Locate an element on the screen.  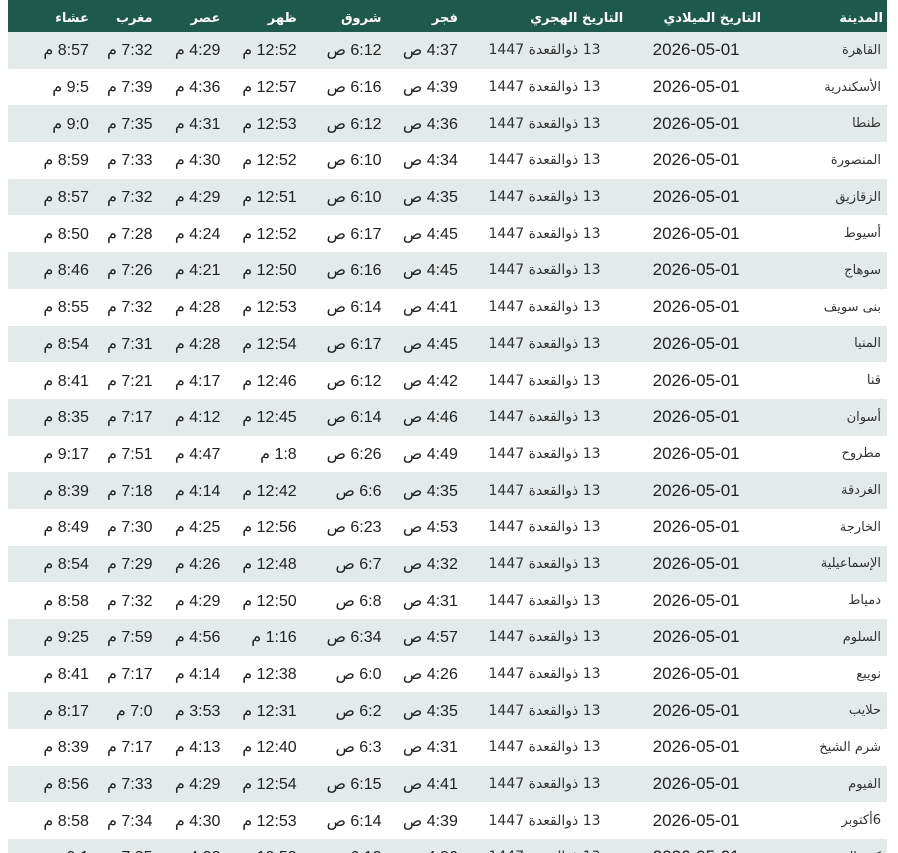
dhuhr-time-cell: 12:38 م is located at coordinates (262, 674).